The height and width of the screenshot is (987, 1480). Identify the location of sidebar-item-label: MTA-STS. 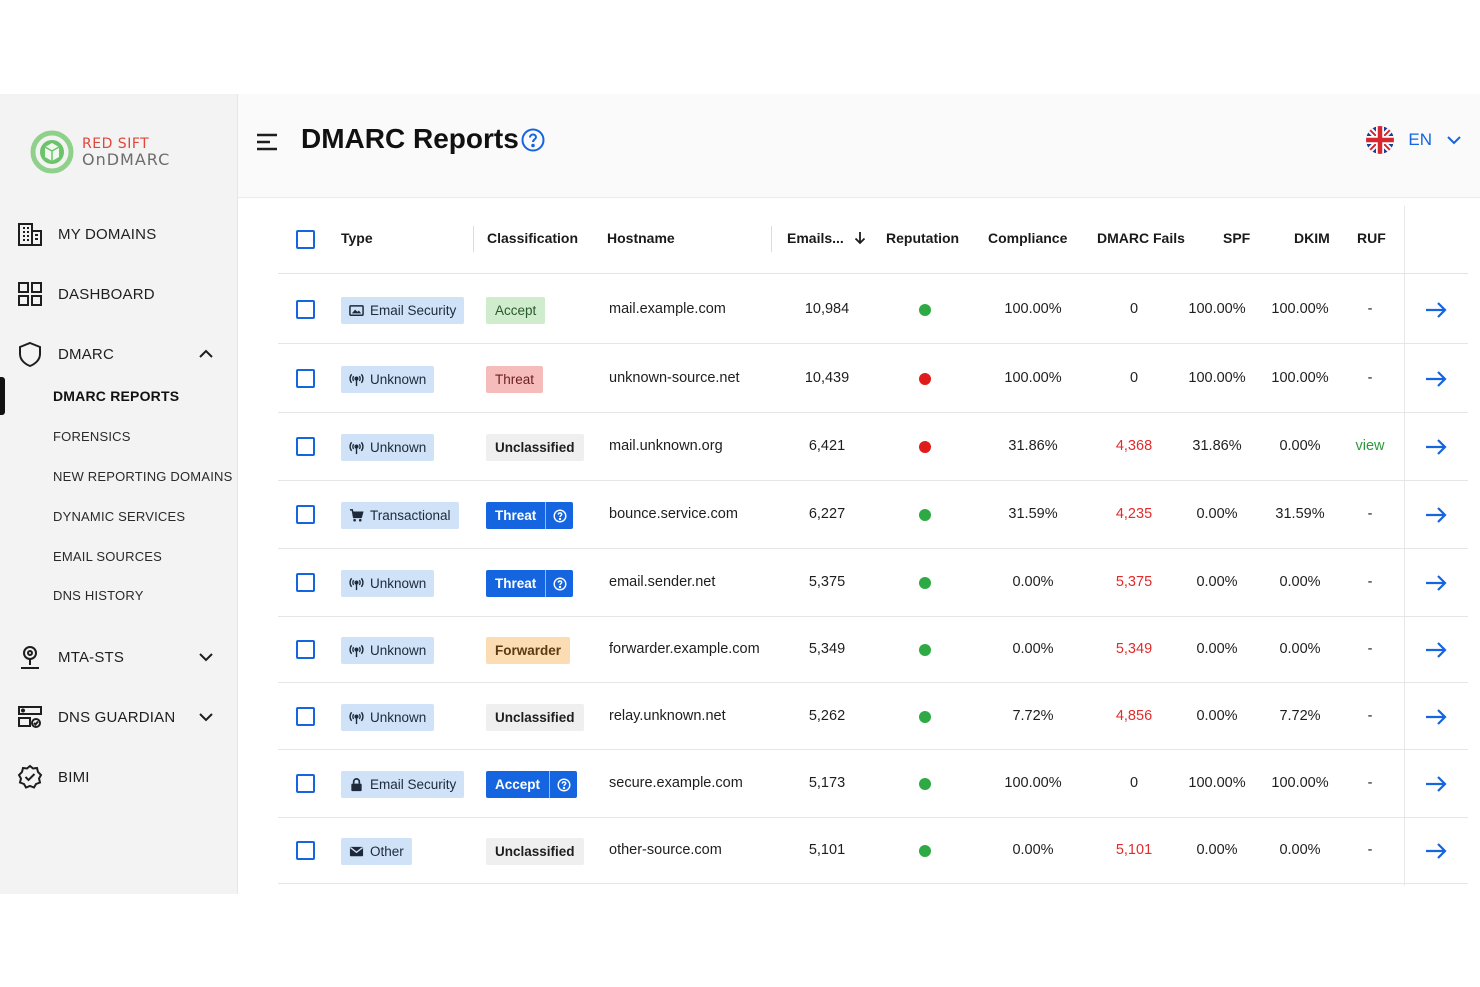
(91, 657).